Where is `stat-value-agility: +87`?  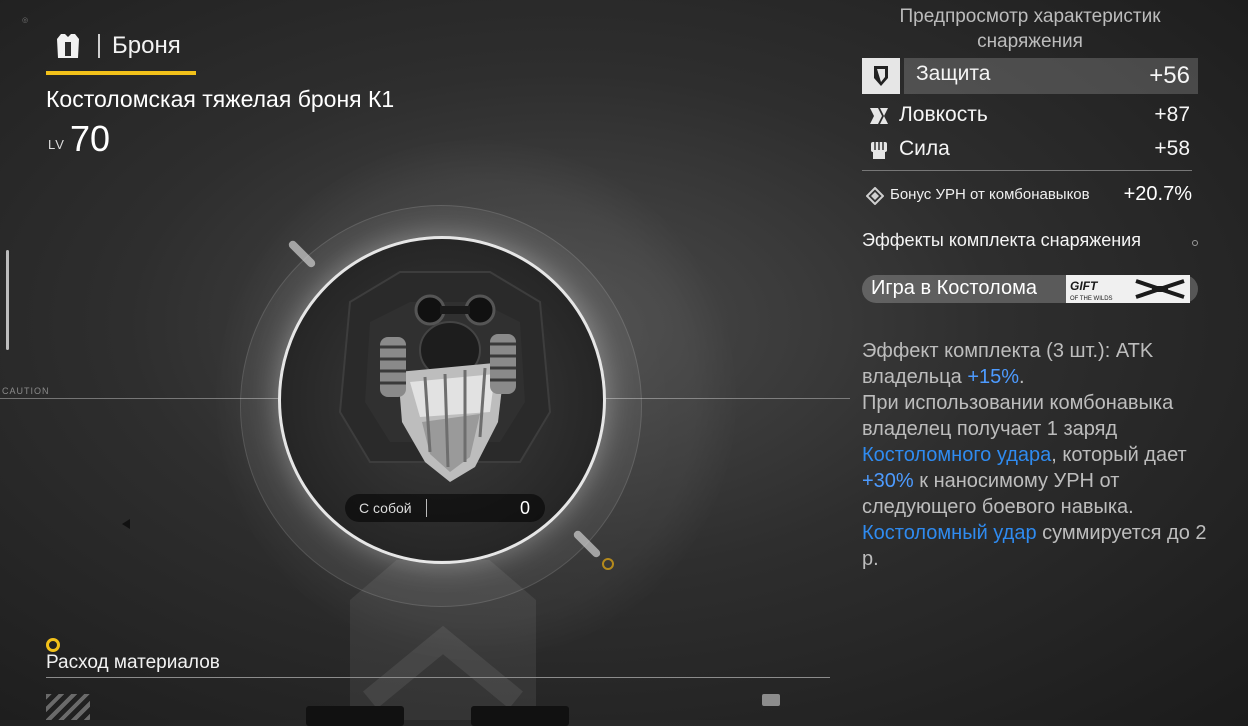
stat-value-agility: +87 is located at coordinates (1172, 114).